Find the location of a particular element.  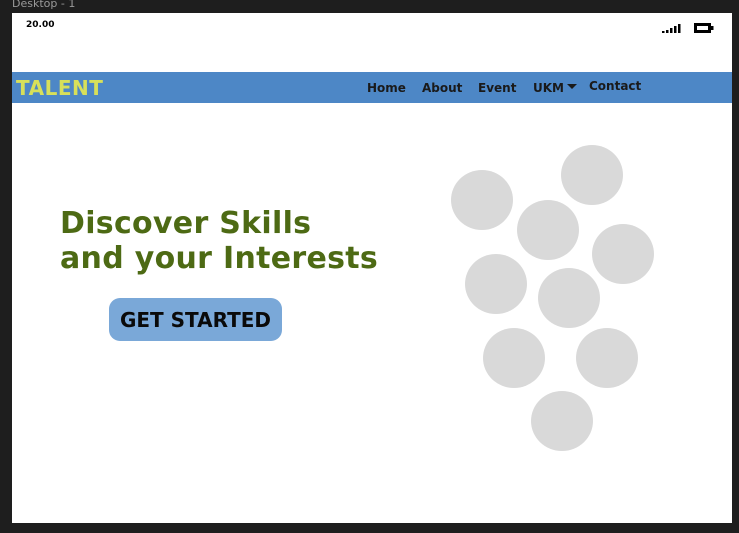

hero-title: Discover Skills and your Interests is located at coordinates (219, 241).